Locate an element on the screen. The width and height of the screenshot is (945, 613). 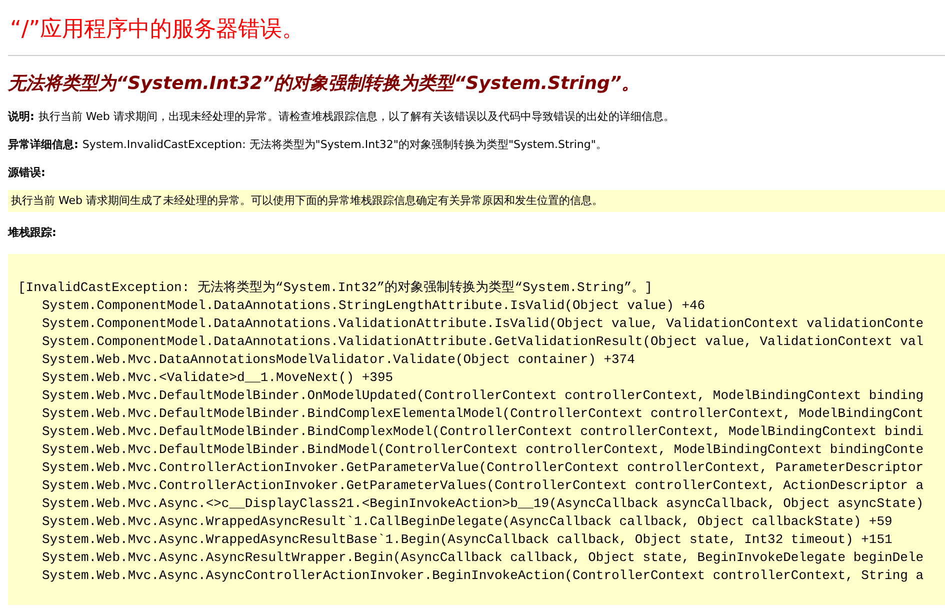
description-text: 执行当前 Web 请求期间，出现未经处理的异常。请检查堆栈跟踪信息，以了解有关该错误以及代码中导致错误的出处的详细信息。 is located at coordinates (356, 117).